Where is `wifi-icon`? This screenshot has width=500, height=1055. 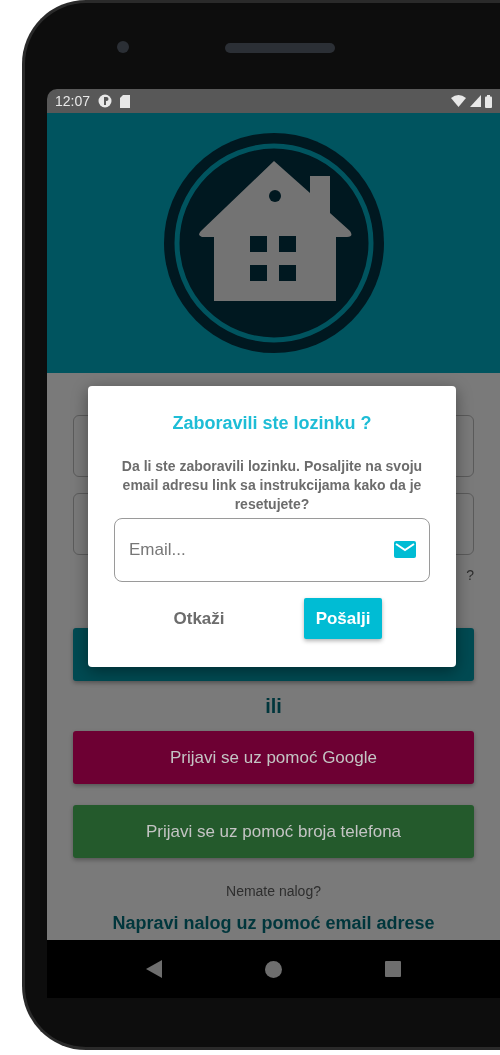 wifi-icon is located at coordinates (458, 101).